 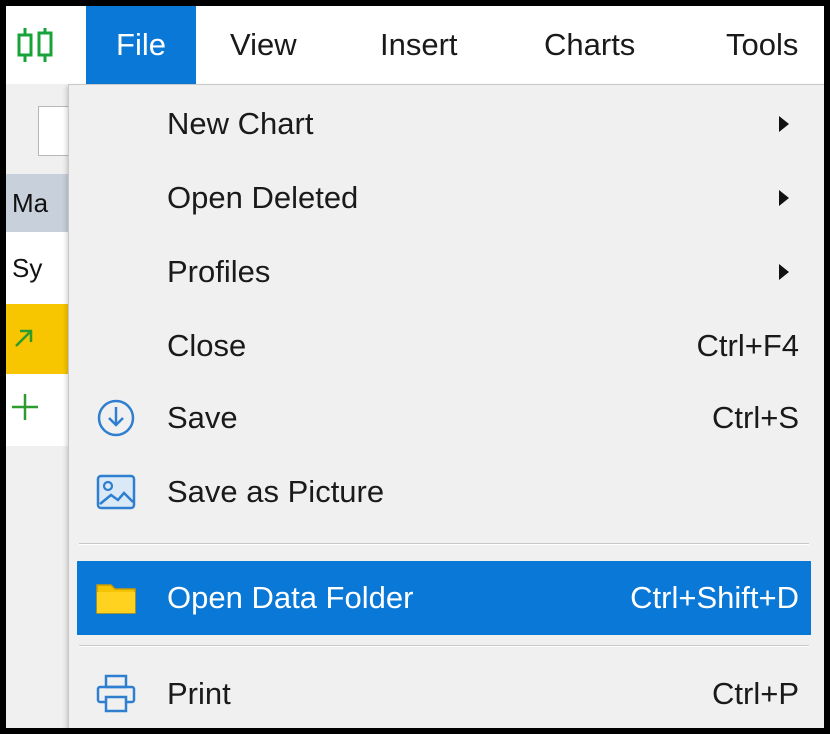 What do you see at coordinates (202, 417) in the screenshot?
I see `menu-item-label: Save` at bounding box center [202, 417].